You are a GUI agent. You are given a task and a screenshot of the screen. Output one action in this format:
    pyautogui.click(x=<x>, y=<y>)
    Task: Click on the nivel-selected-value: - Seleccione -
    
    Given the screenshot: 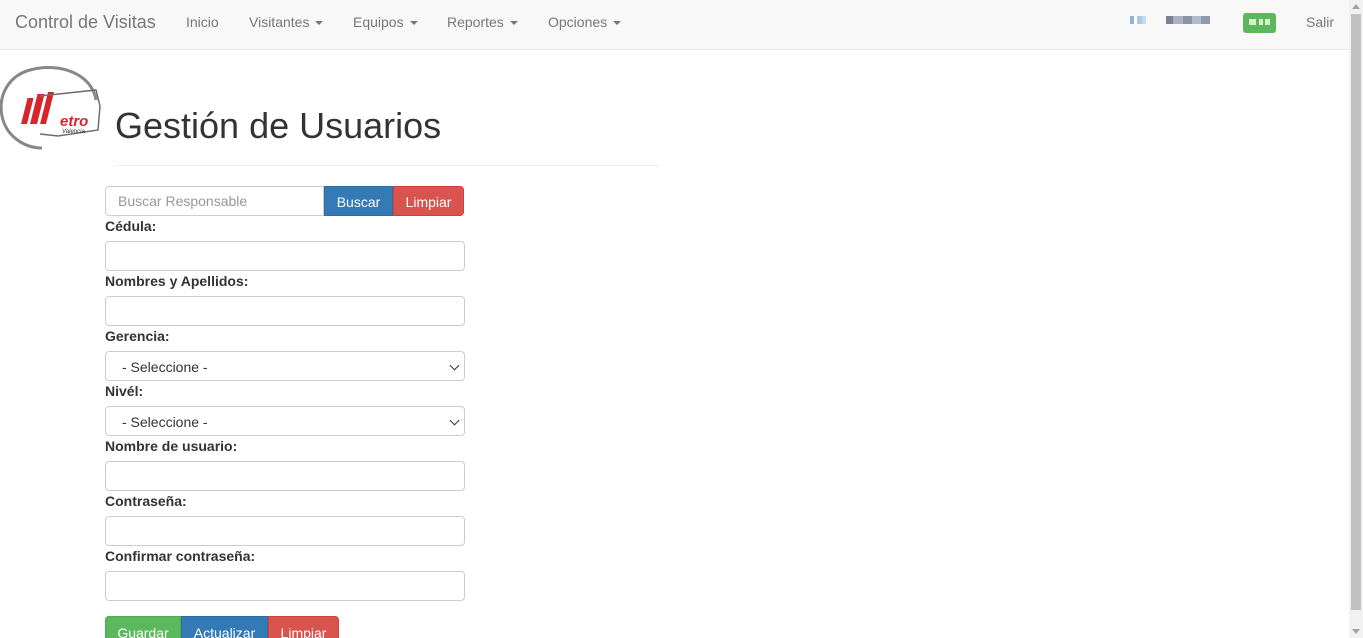 What is the action you would take?
    pyautogui.click(x=165, y=422)
    